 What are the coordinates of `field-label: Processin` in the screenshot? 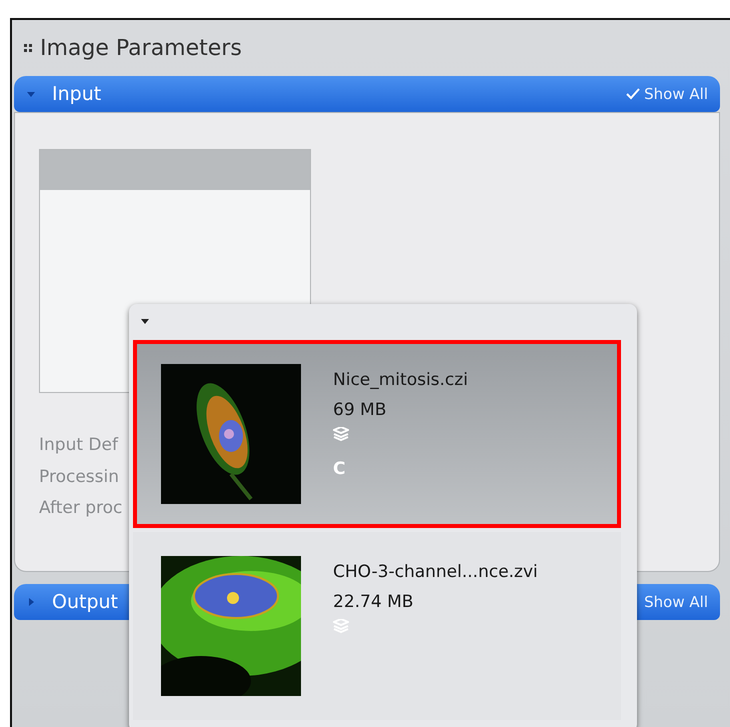 It's located at (79, 477).